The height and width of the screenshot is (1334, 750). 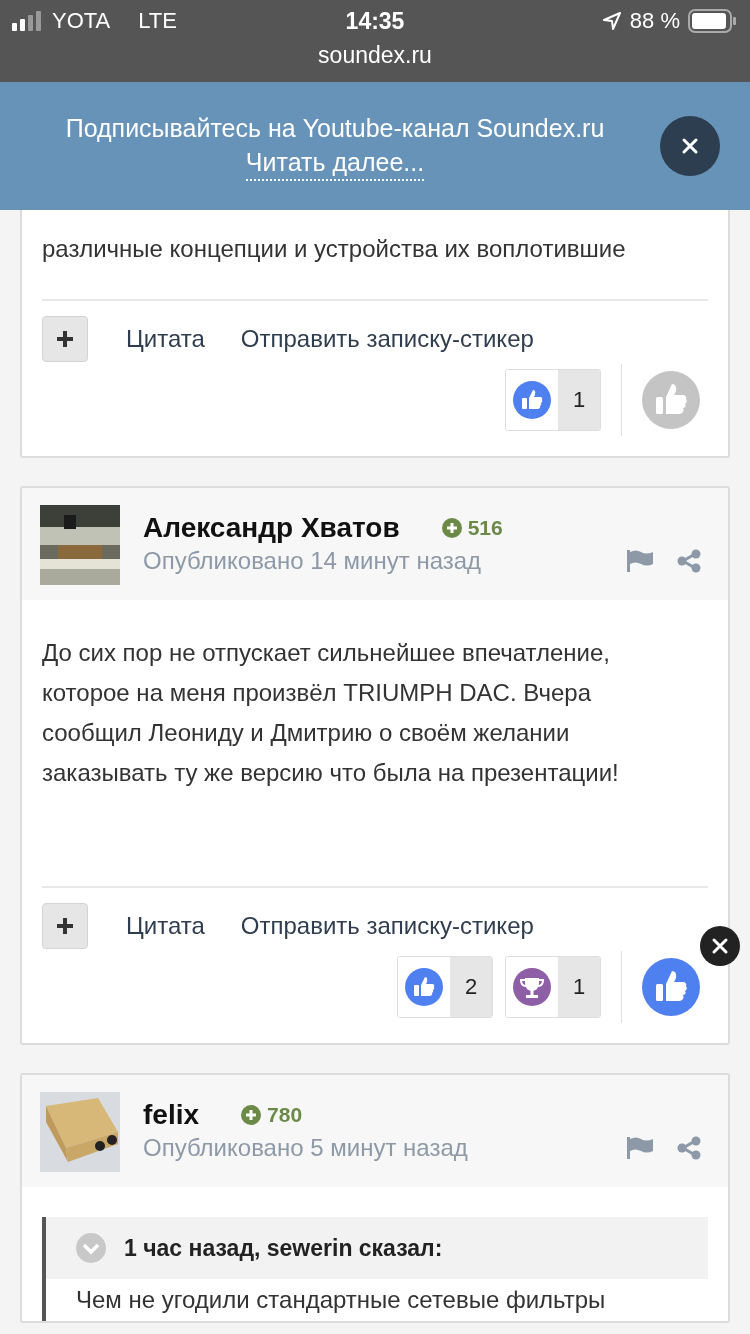 I want to click on page-url: soundex.ru, so click(x=375, y=55).